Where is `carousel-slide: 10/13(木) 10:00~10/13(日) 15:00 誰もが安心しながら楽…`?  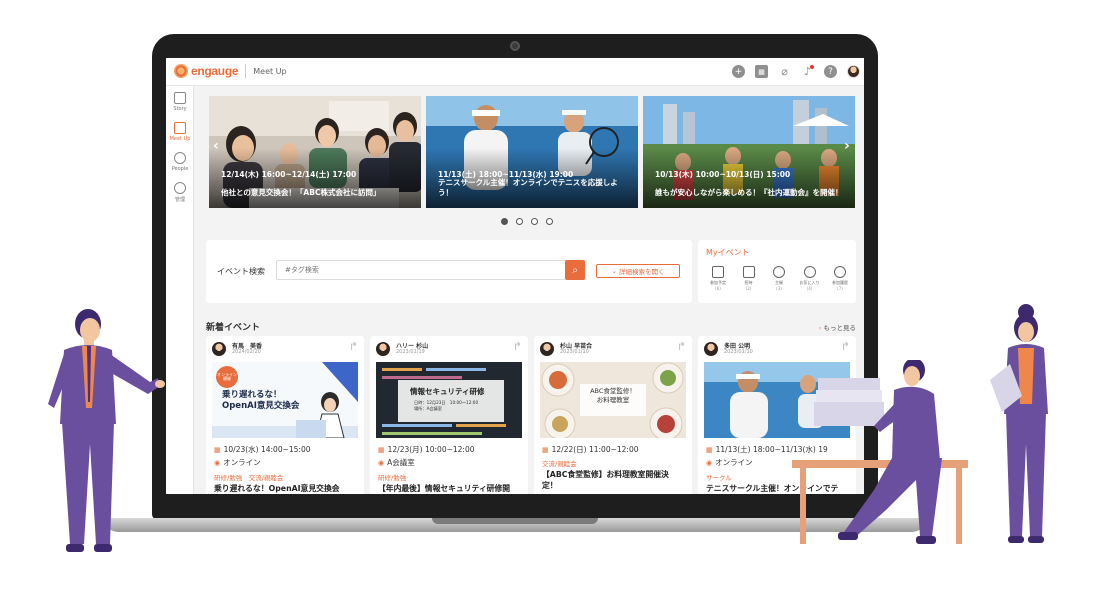 carousel-slide: 10/13(木) 10:00~10/13(日) 15:00 誰もが安心しながら楽… is located at coordinates (749, 152).